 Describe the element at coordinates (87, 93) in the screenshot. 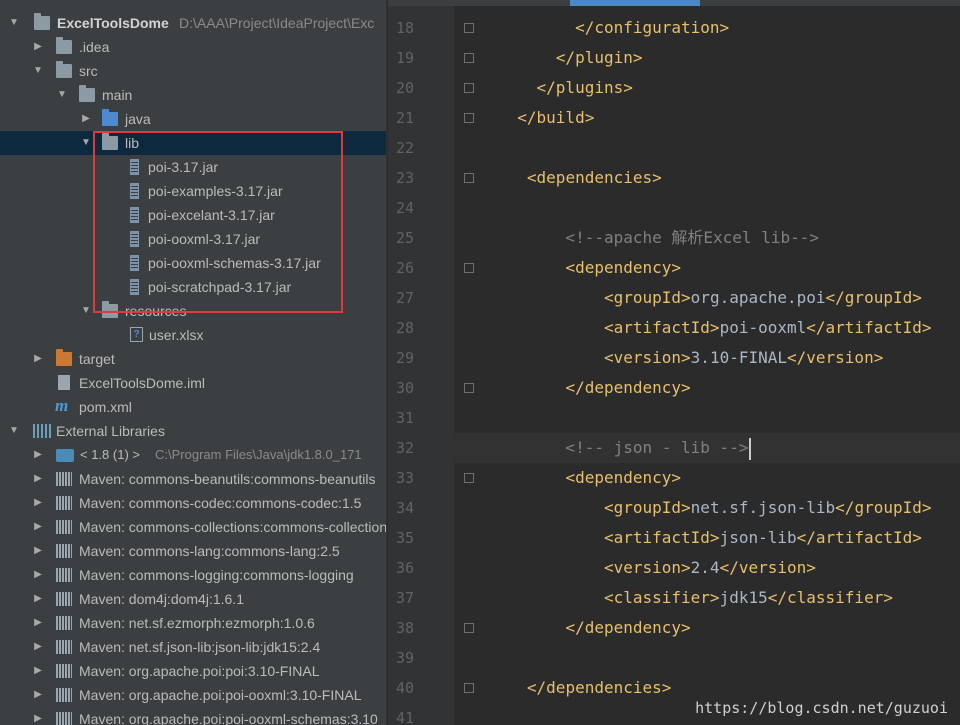

I see `folder-icon` at that location.